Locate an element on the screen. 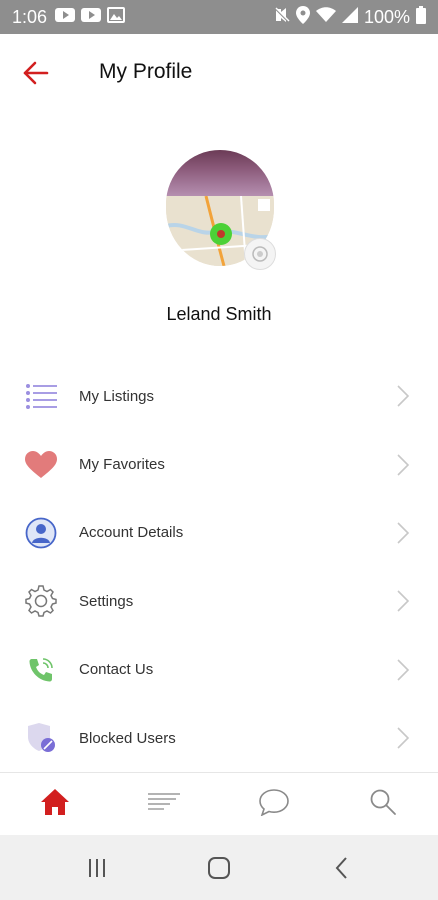 The width and height of the screenshot is (438, 900). status-time: 1:06 is located at coordinates (30, 16).